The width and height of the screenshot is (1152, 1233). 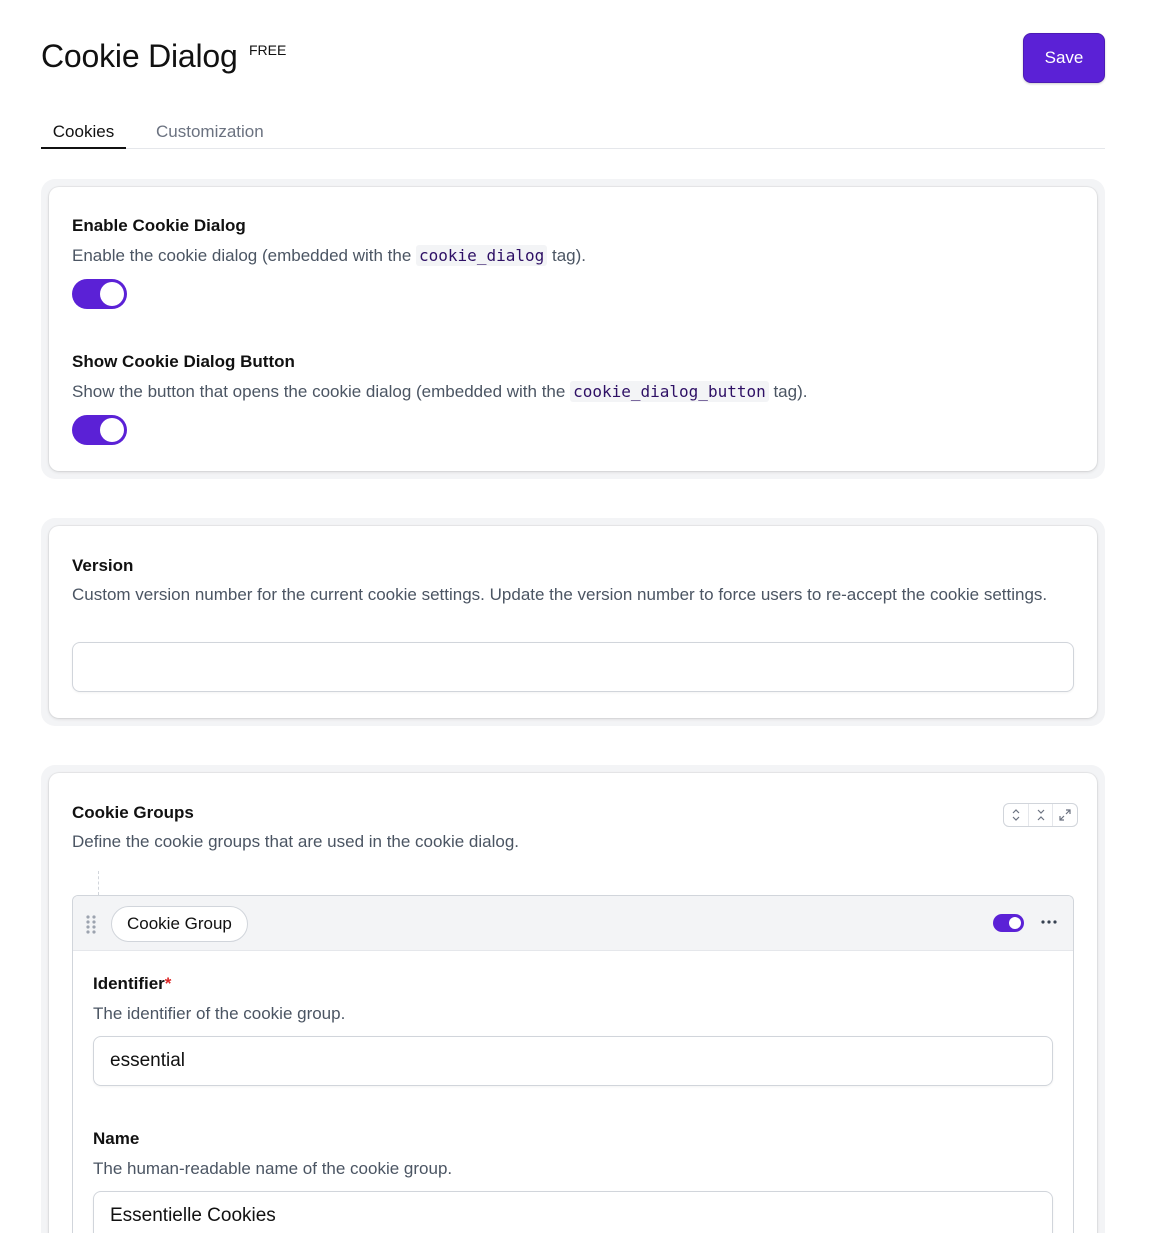 I want to click on tab-customization: Customization, so click(x=210, y=132).